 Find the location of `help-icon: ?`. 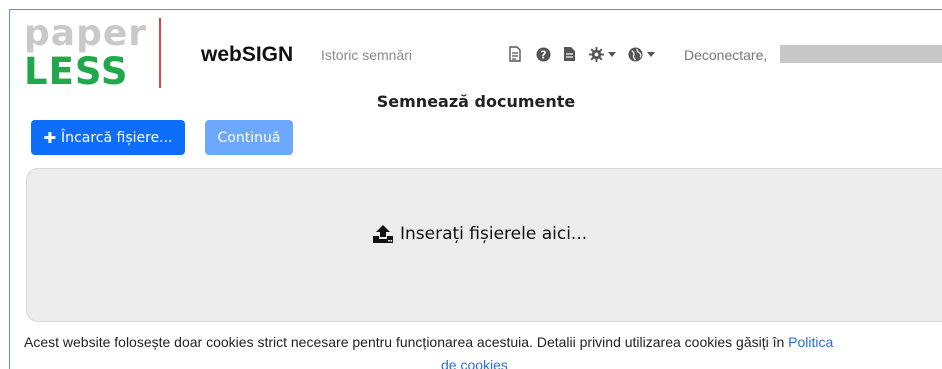

help-icon: ? is located at coordinates (543, 54).